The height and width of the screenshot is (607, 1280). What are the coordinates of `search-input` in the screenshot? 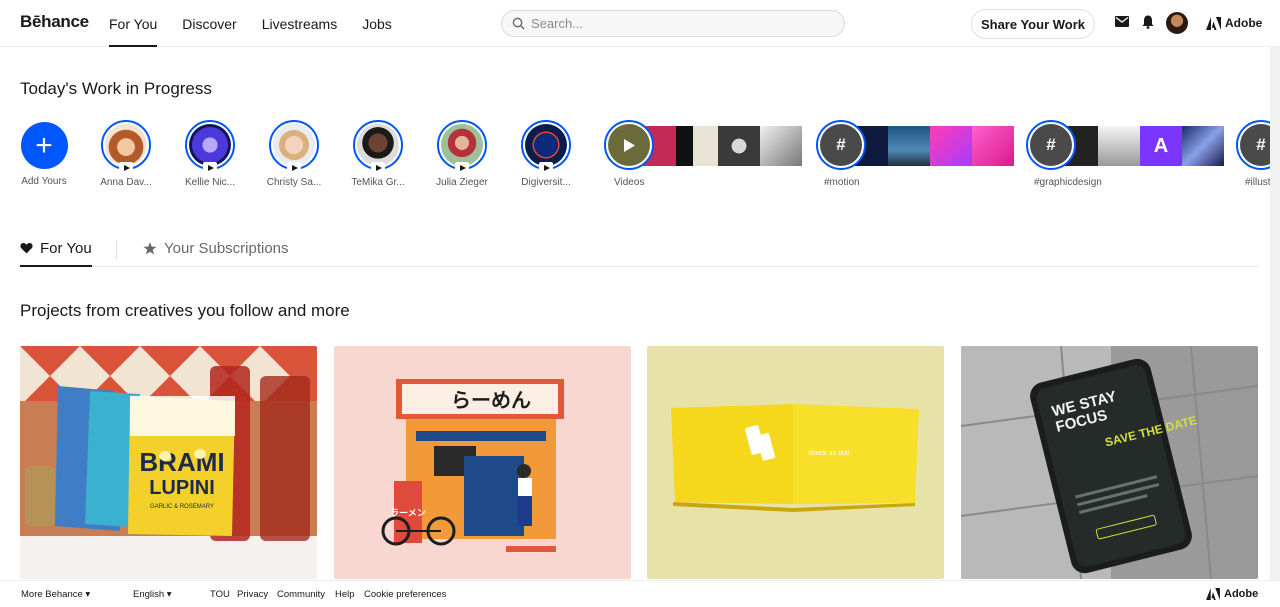 It's located at (681, 23).